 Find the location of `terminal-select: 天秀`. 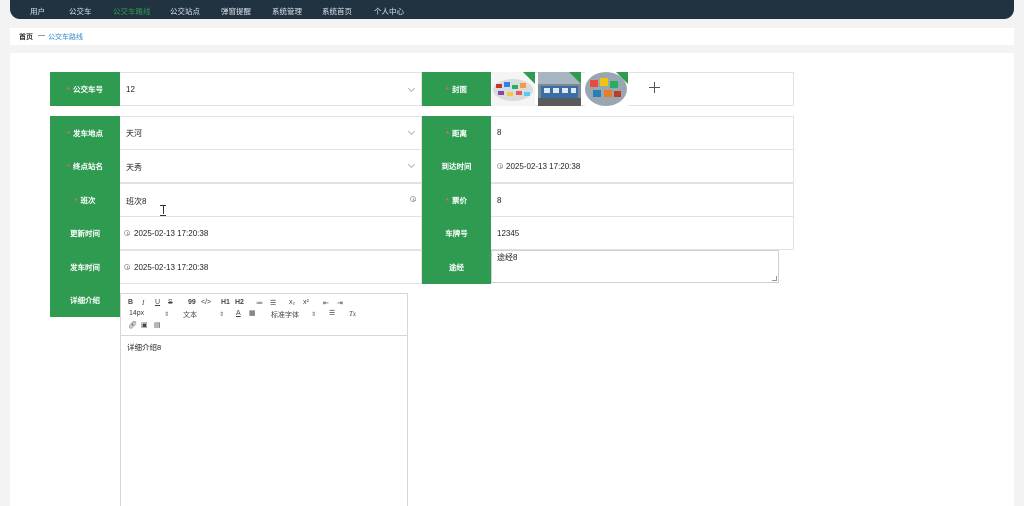

terminal-select: 天秀 is located at coordinates (134, 167).